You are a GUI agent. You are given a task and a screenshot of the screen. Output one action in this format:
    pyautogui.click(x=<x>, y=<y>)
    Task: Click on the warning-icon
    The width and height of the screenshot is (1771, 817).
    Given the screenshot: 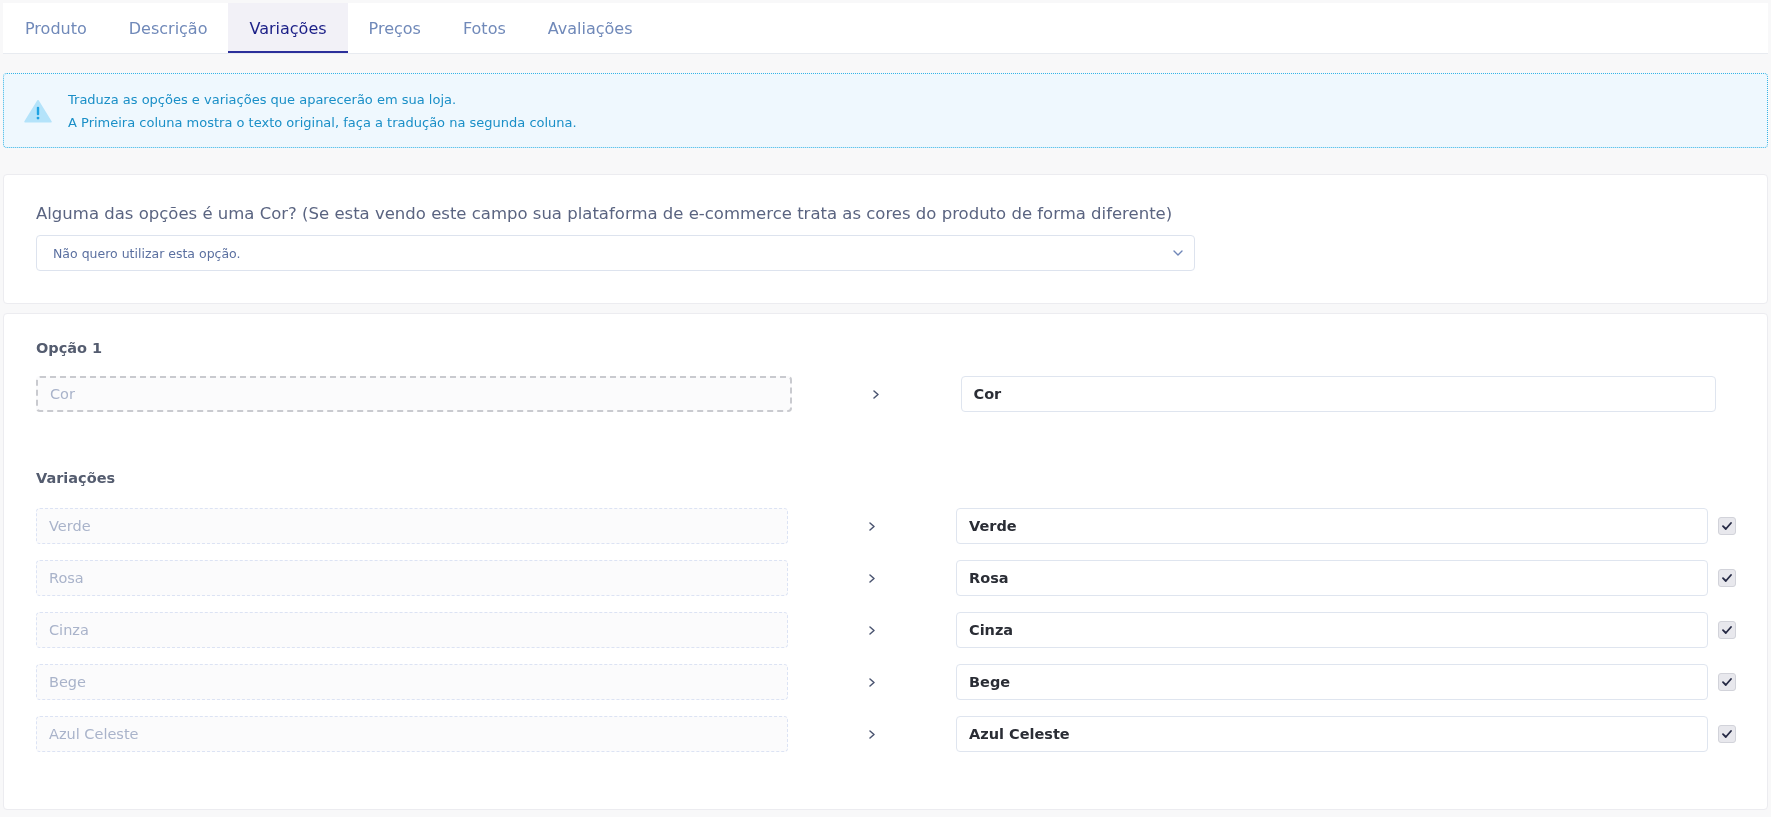 What is the action you would take?
    pyautogui.click(x=38, y=110)
    